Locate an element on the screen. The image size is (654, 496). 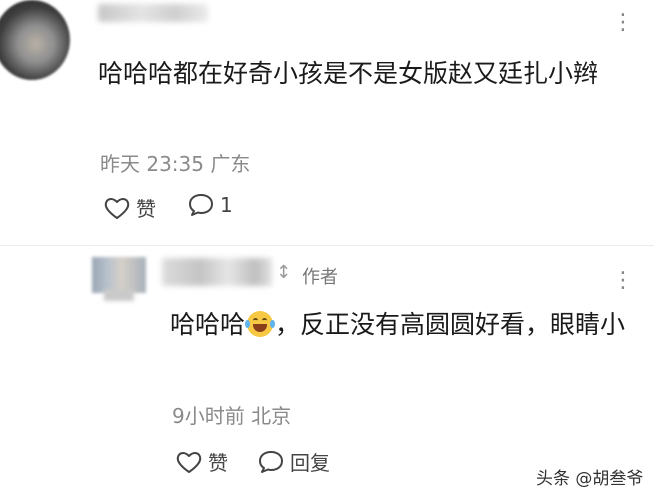
reply-text: 哈哈哈 ，反正没有高圆圆好看，眼睛小 is located at coordinates (405, 325).